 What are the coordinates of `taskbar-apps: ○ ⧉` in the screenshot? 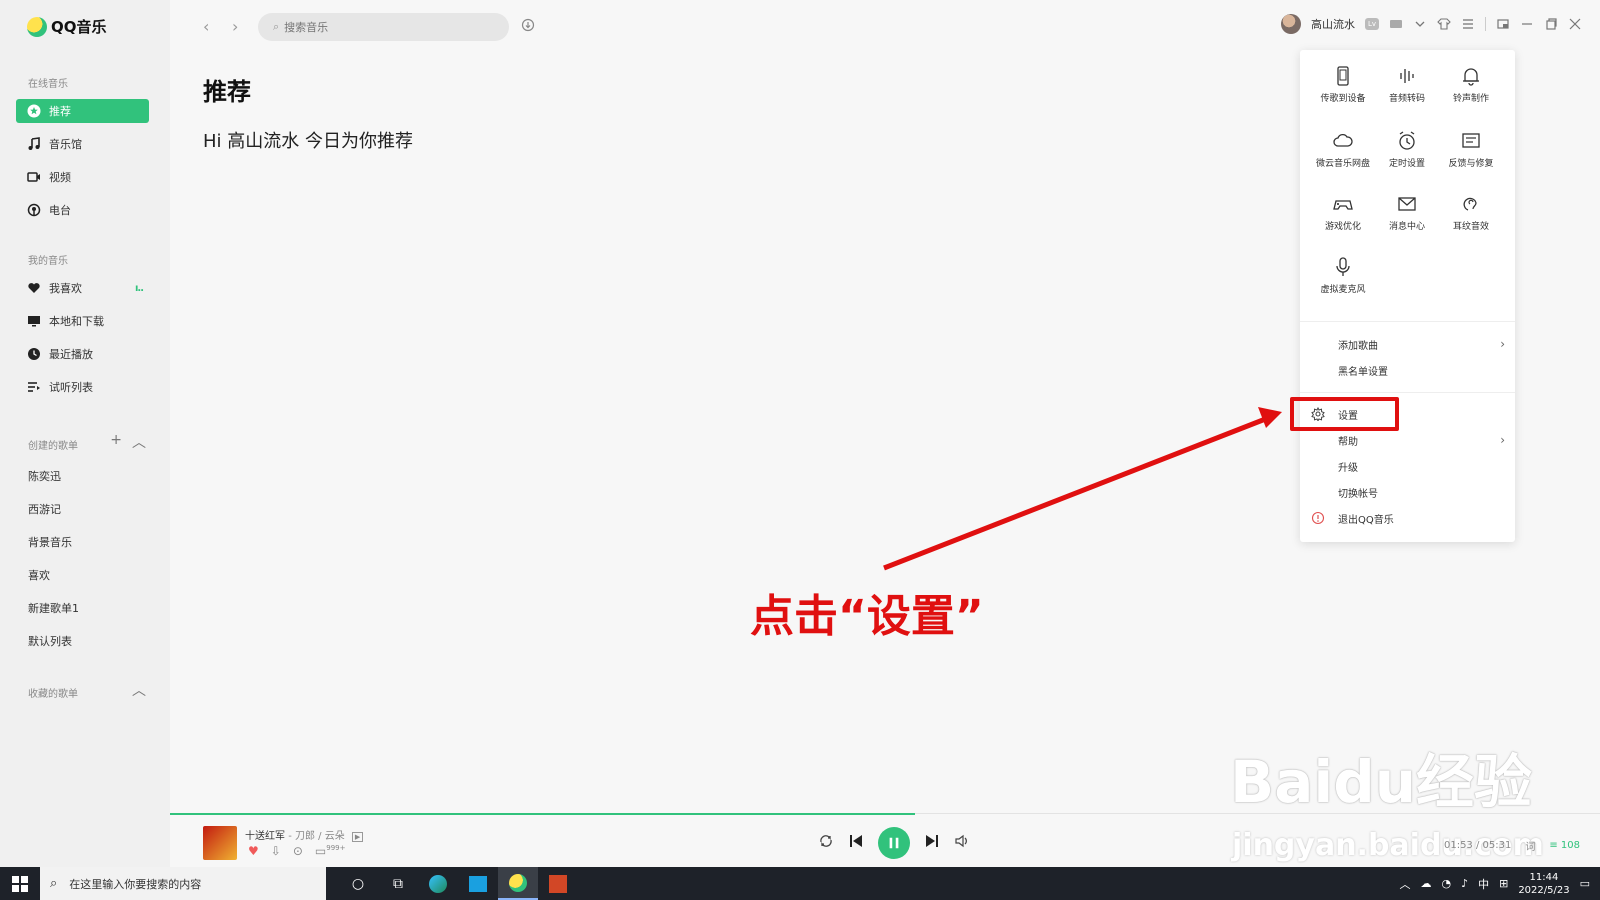 It's located at (458, 883).